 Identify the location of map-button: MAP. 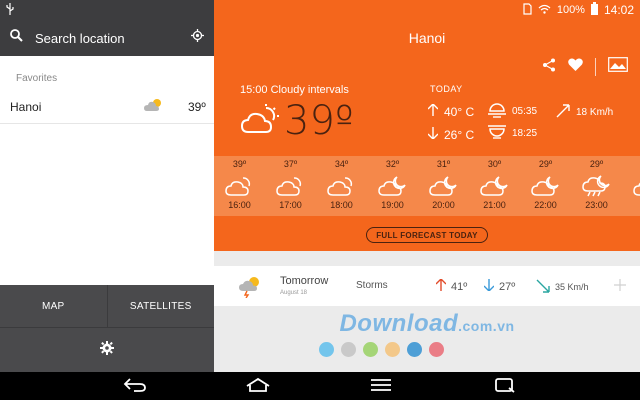
(54, 306).